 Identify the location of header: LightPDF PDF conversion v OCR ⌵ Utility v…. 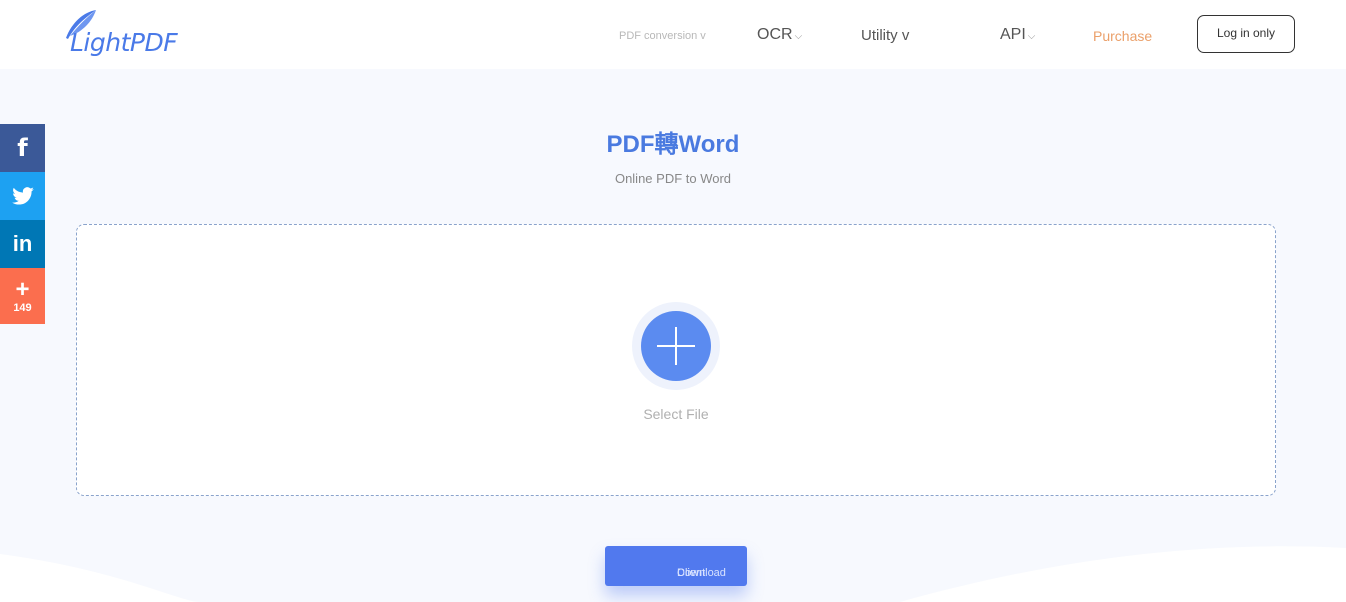
(673, 34).